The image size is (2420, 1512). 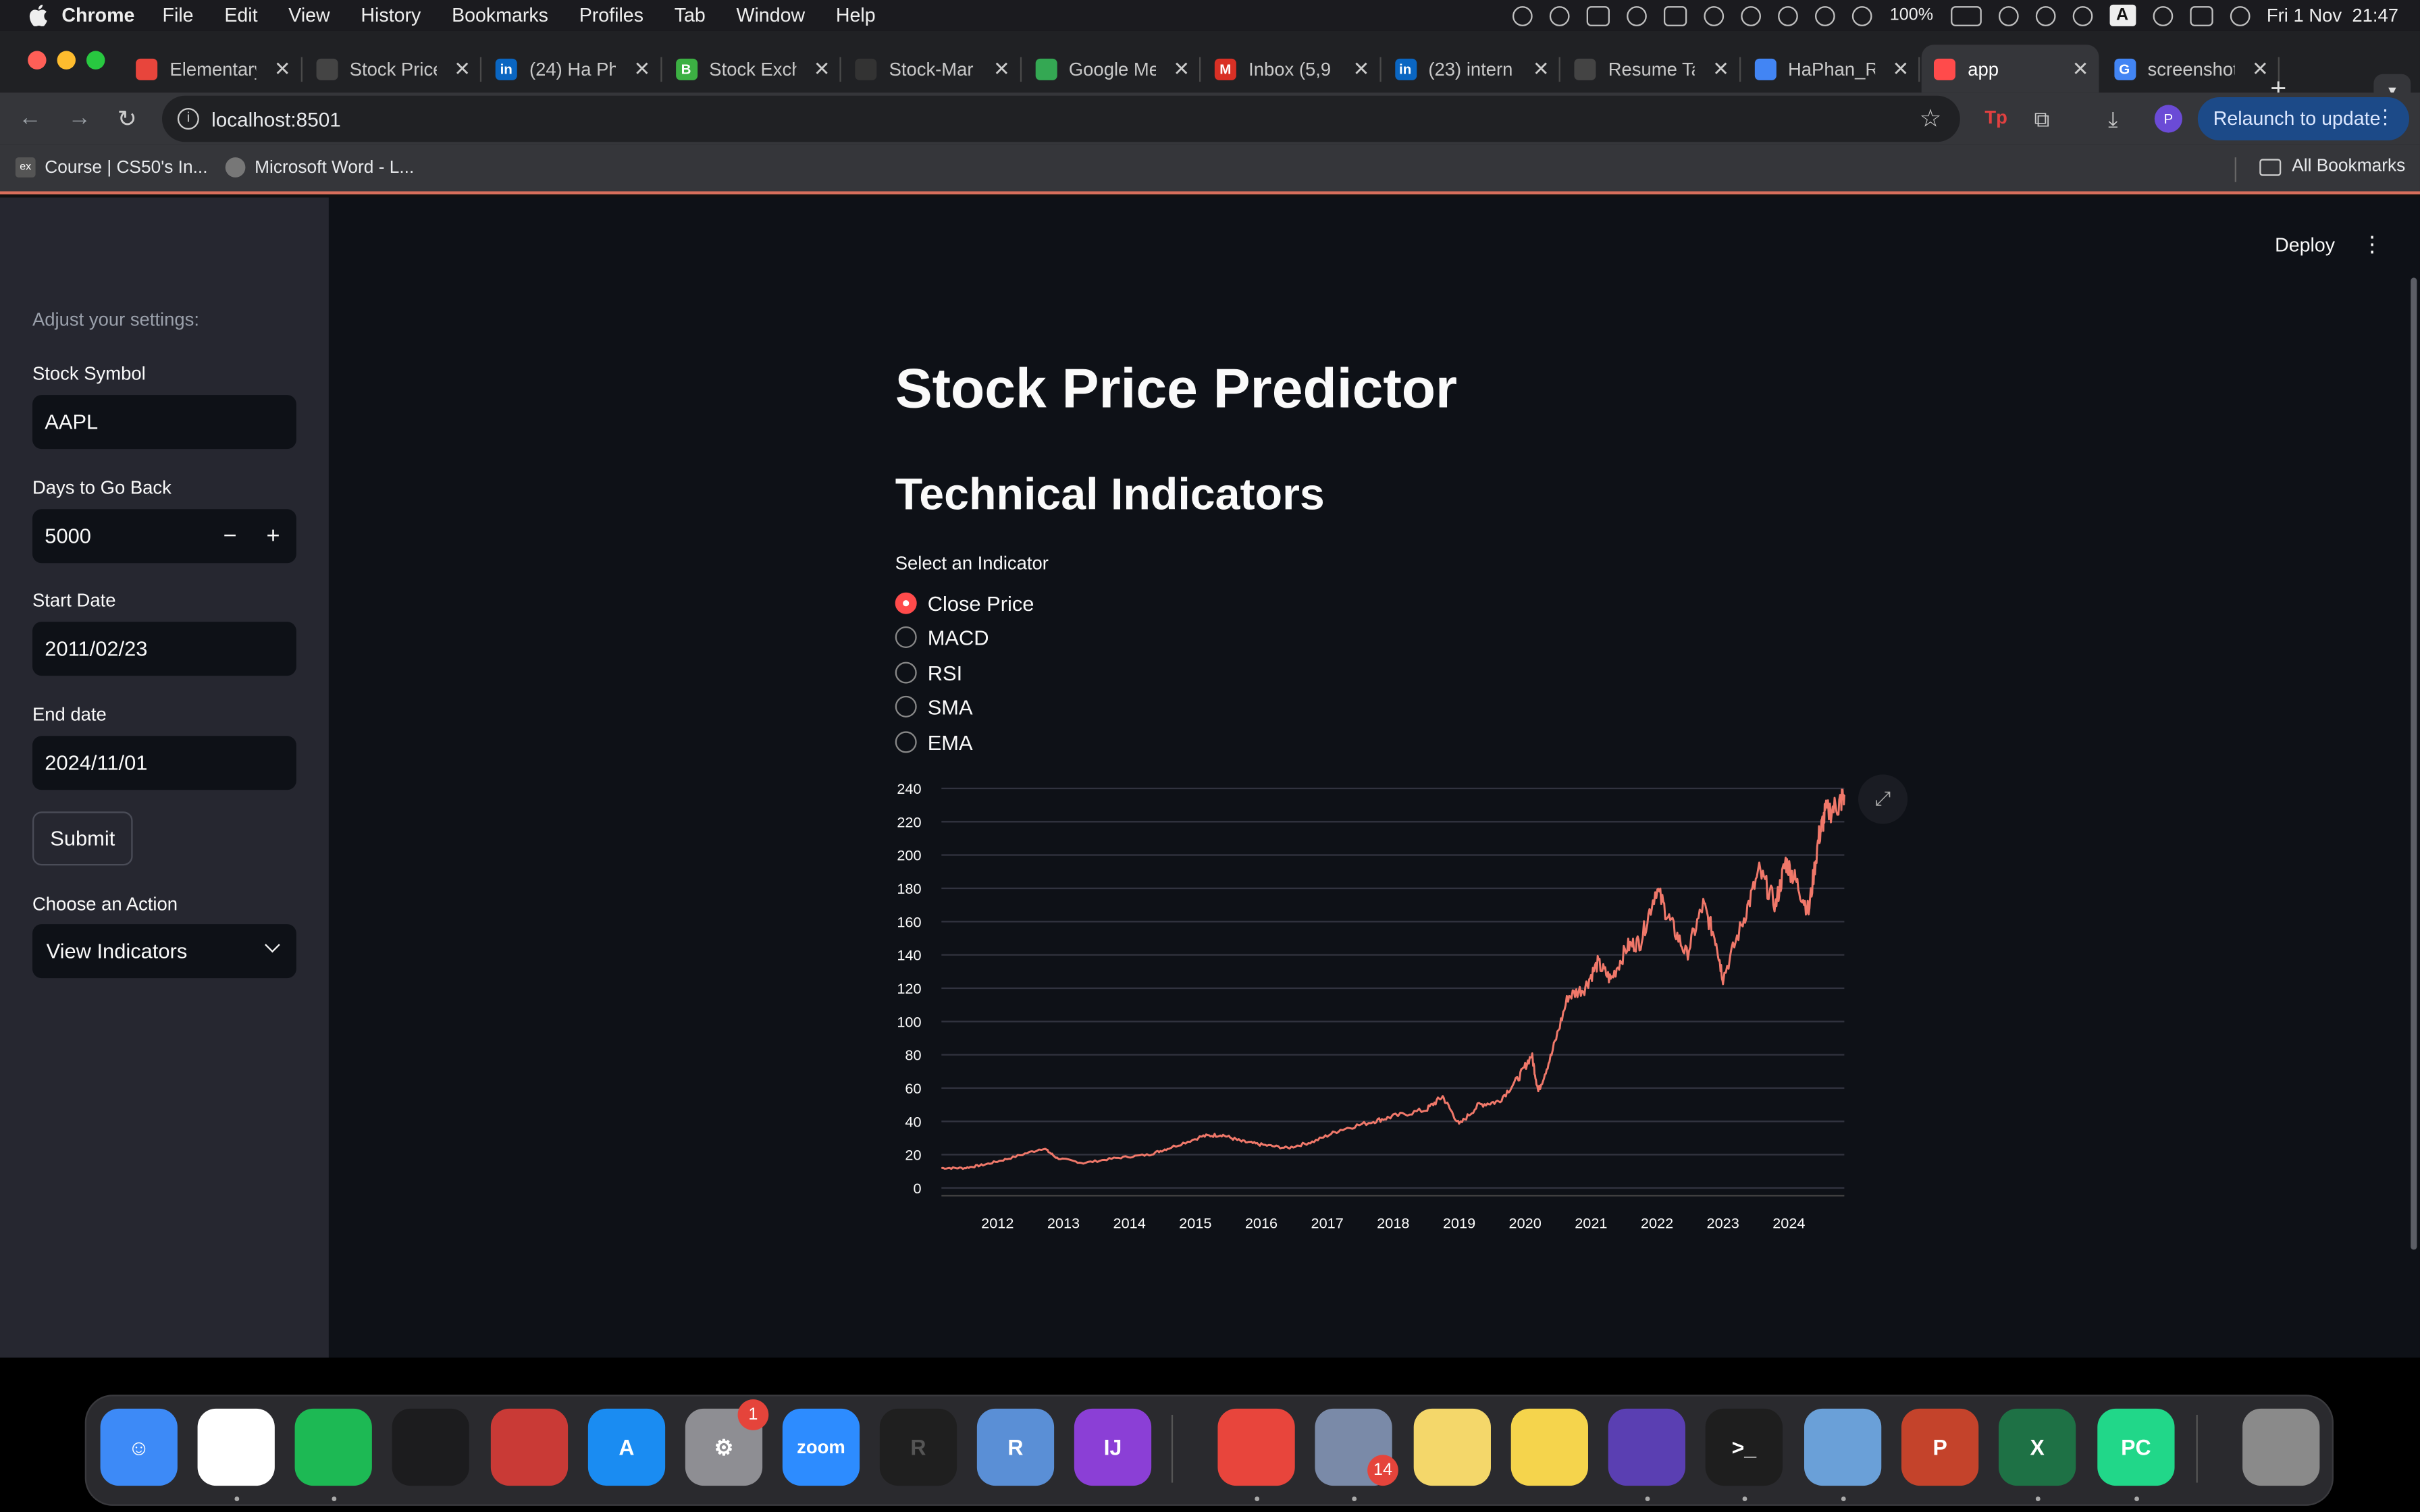 I want to click on chrome-icon, so click(x=1256, y=1447).